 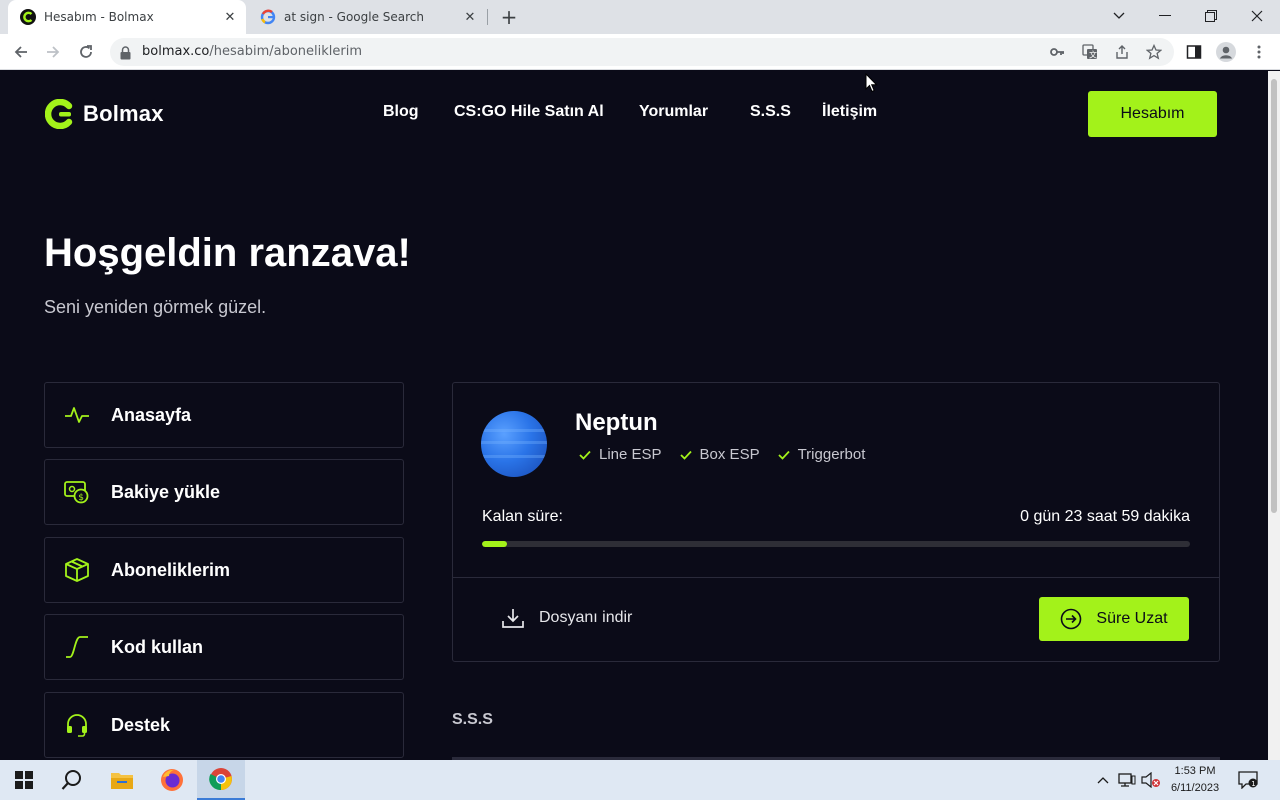 I want to click on feature-list: Line ESP Box ESP Triggerbot, so click(x=722, y=454).